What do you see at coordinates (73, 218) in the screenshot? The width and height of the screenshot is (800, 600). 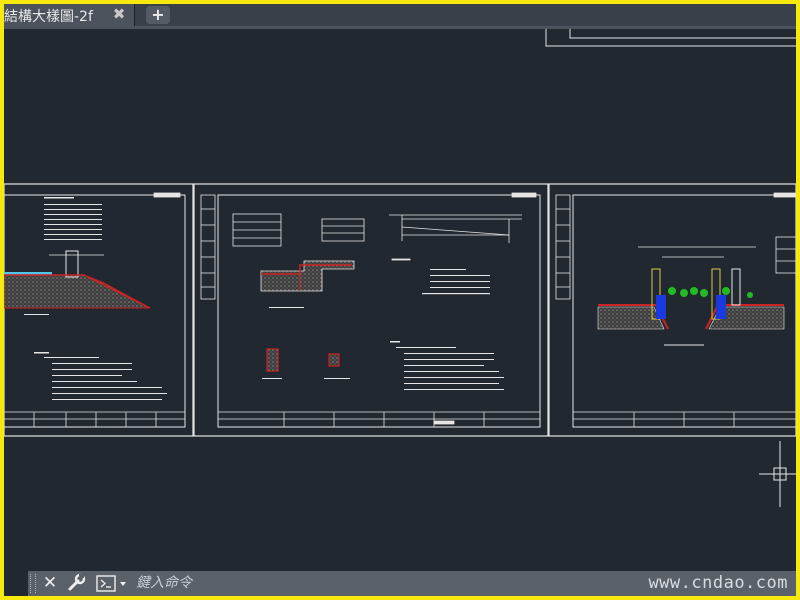 I see `sheet-1-notes-top` at bounding box center [73, 218].